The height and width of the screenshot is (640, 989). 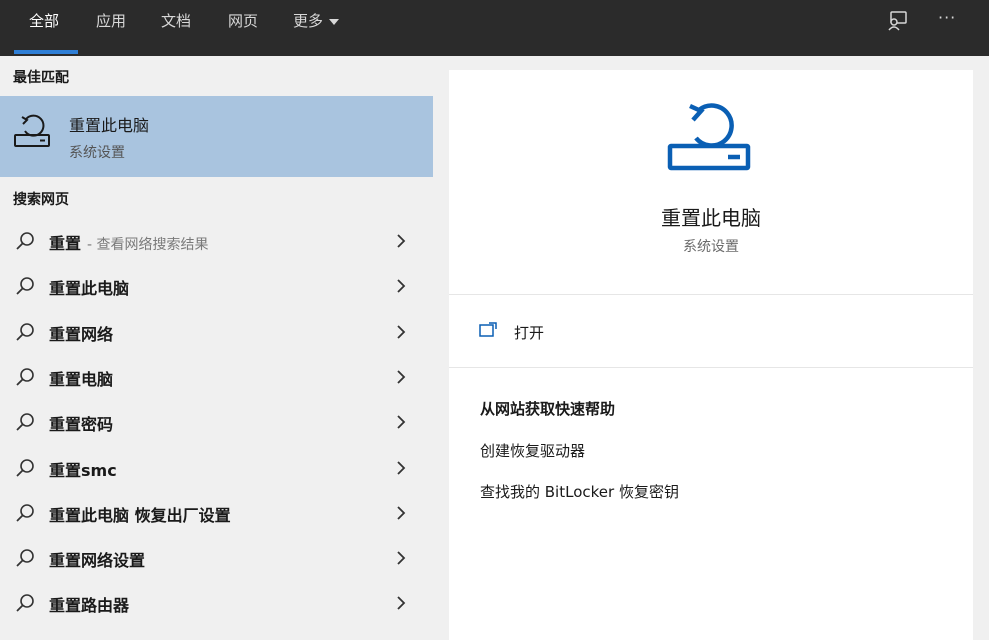 I want to click on search-result-item: 重置电脑, so click(x=216, y=377).